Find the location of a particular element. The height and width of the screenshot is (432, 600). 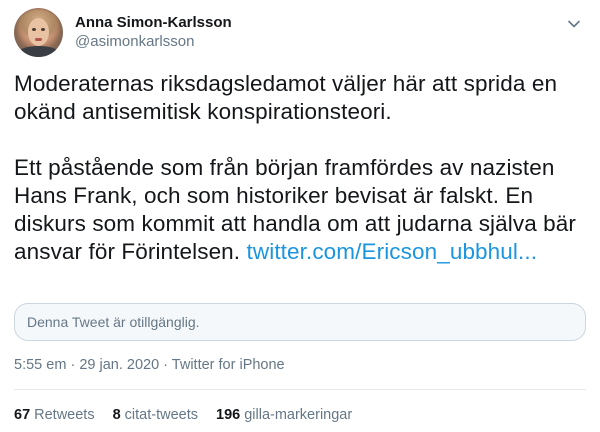

tweet-source: Twitter for iPhone is located at coordinates (228, 365).